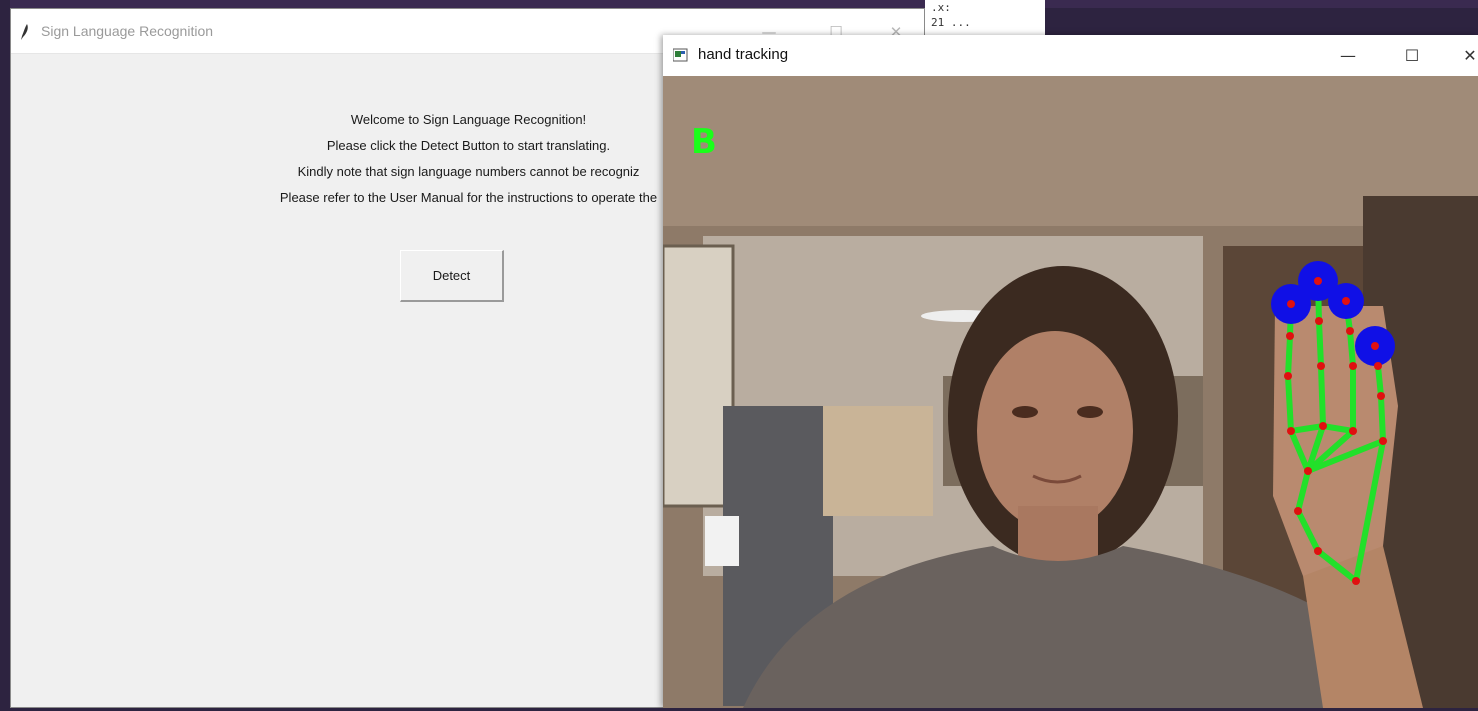  Describe the element at coordinates (739, 4) in the screenshot. I see `desktop-background-top` at that location.